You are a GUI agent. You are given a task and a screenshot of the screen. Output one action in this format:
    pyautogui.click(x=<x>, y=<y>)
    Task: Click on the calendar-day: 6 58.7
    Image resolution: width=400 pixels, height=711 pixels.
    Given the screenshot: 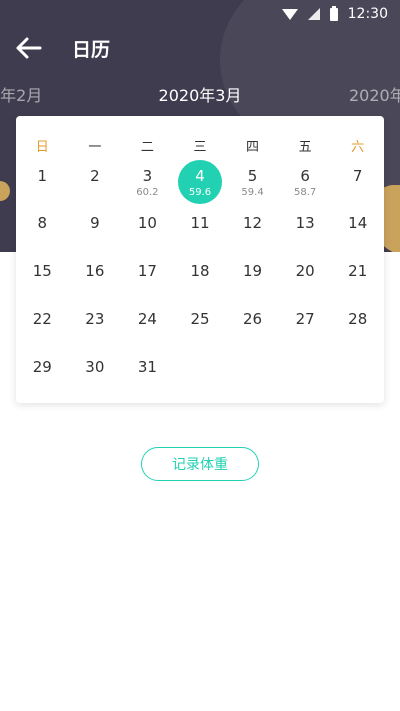 What is the action you would take?
    pyautogui.click(x=305, y=182)
    